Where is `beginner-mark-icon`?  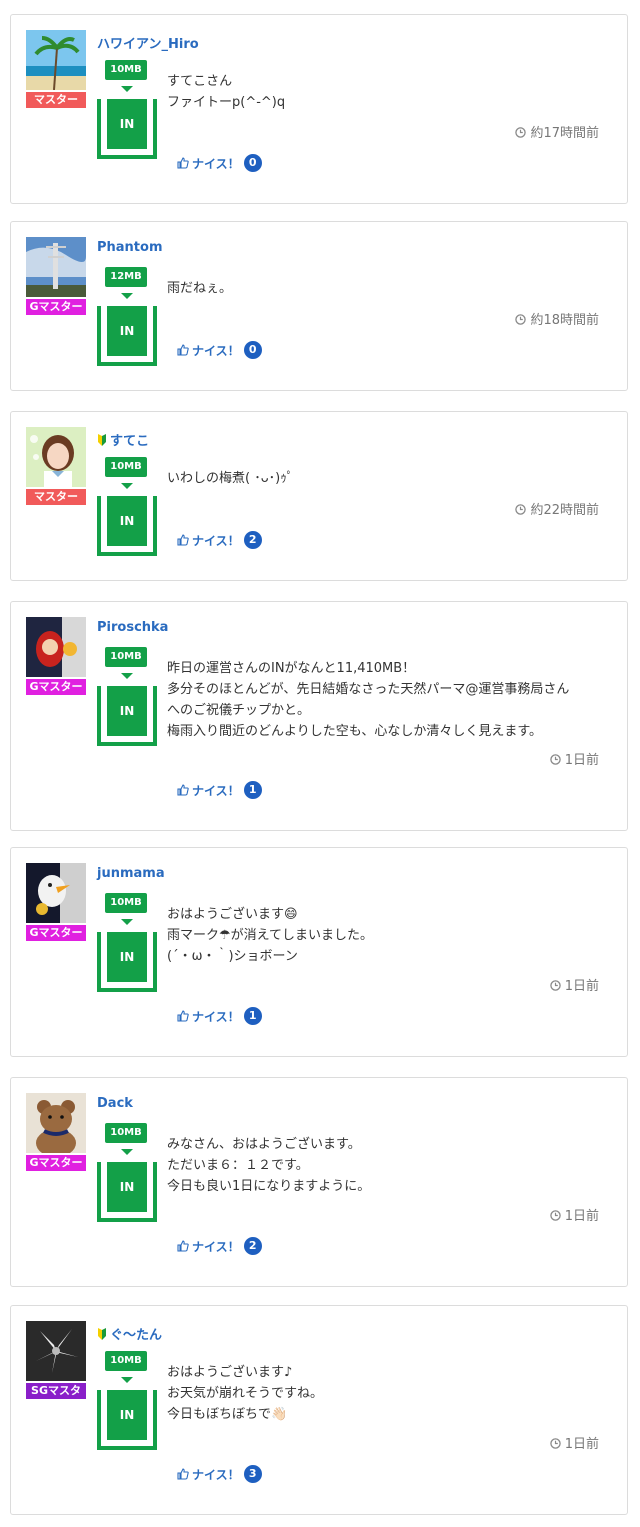
beginner-mark-icon is located at coordinates (102, 1334).